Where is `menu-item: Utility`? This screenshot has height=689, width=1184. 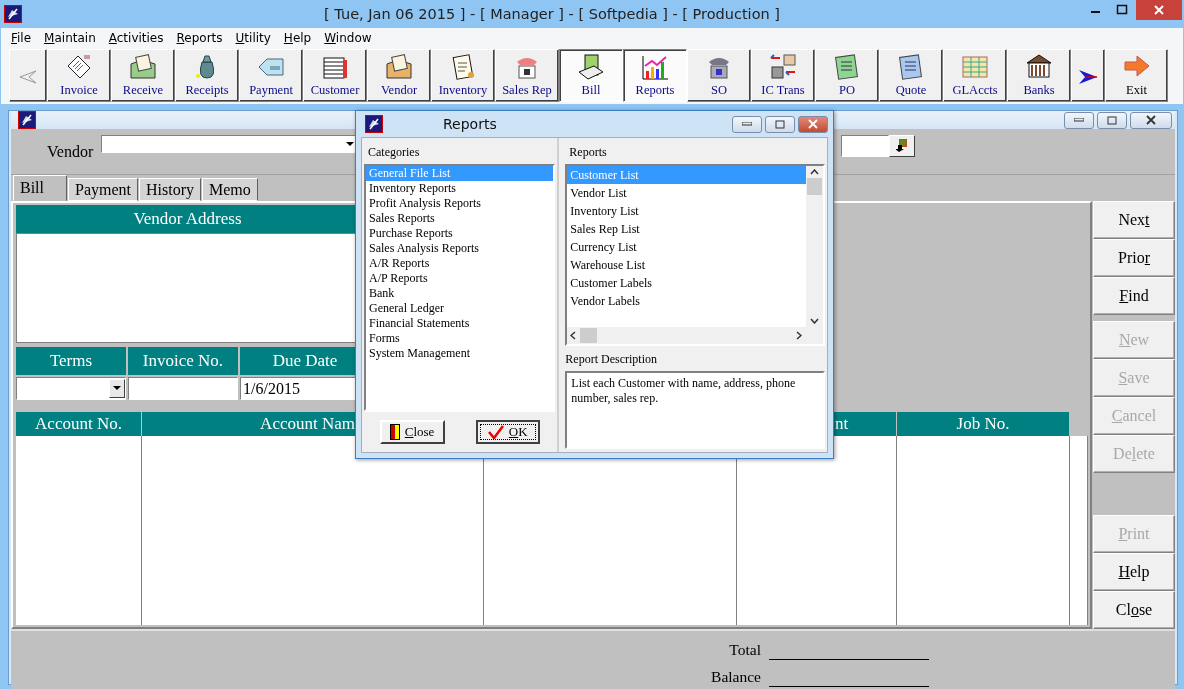
menu-item: Utility is located at coordinates (253, 37).